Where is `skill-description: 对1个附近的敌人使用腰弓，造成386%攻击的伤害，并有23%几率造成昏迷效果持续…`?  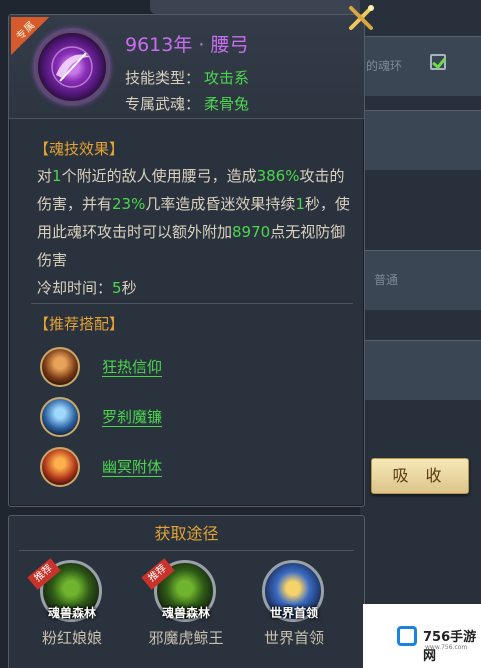 skill-description: 对1个附近的敌人使用腰弓，造成386%攻击的伤害，并有23%几率造成昏迷效果持续… is located at coordinates (195, 232).